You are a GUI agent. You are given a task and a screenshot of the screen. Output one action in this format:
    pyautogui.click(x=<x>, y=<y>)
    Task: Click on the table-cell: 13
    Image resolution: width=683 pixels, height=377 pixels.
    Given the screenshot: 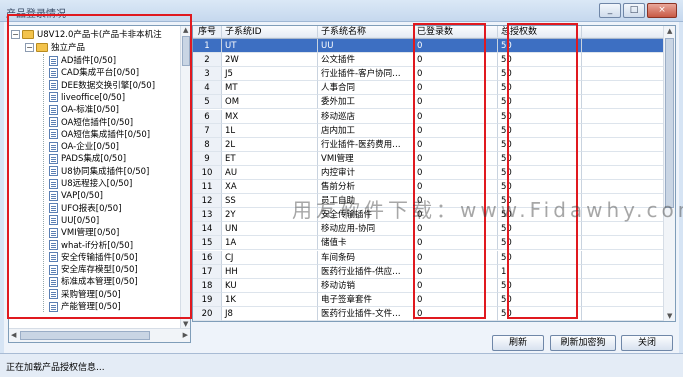 What is the action you would take?
    pyautogui.click(x=207, y=215)
    